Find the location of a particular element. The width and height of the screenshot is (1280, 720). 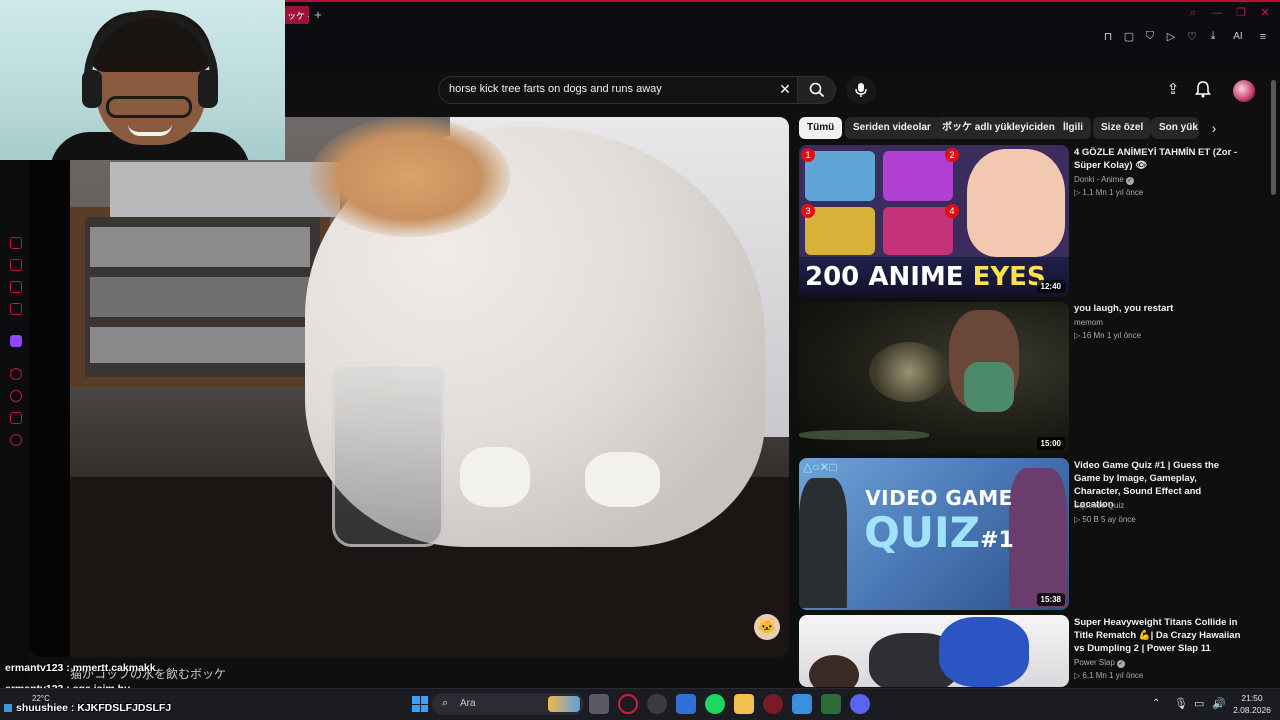

sidebar-settings-icon is located at coordinates (16, 440).